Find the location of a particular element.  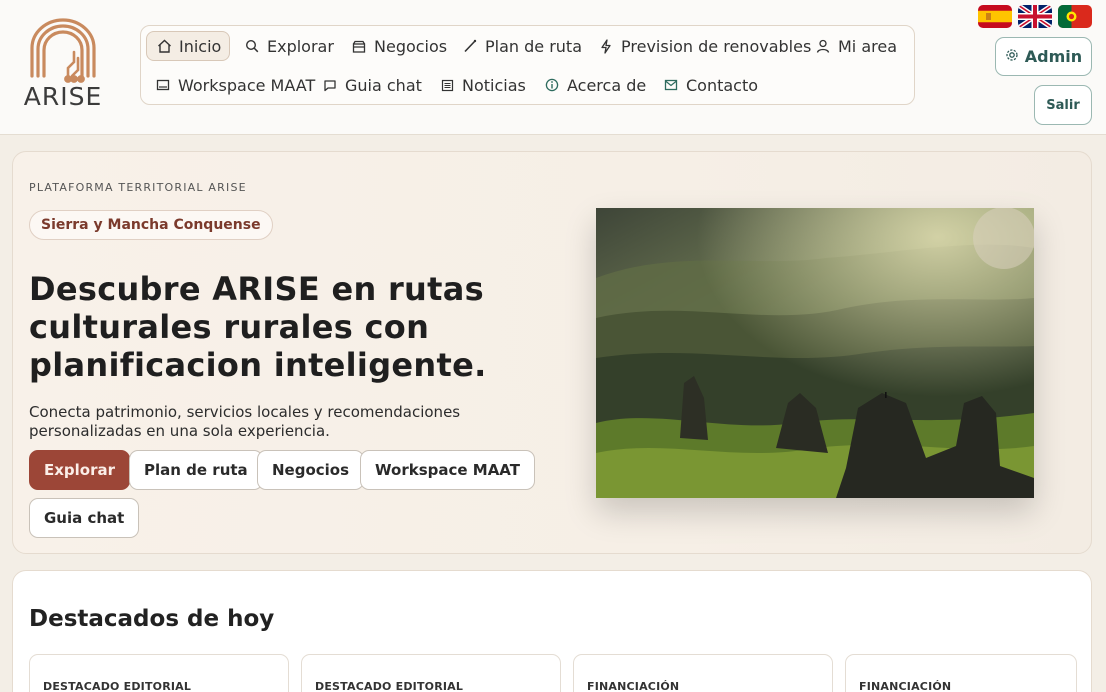

workspace-maat-button: Workspace MAAT is located at coordinates (447, 470).